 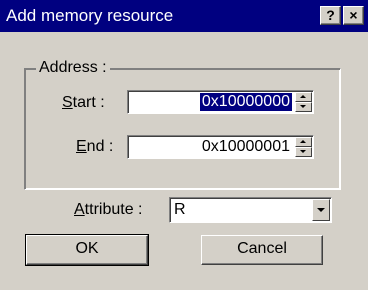 What do you see at coordinates (321, 210) in the screenshot?
I see `dropdown-arrow-icon` at bounding box center [321, 210].